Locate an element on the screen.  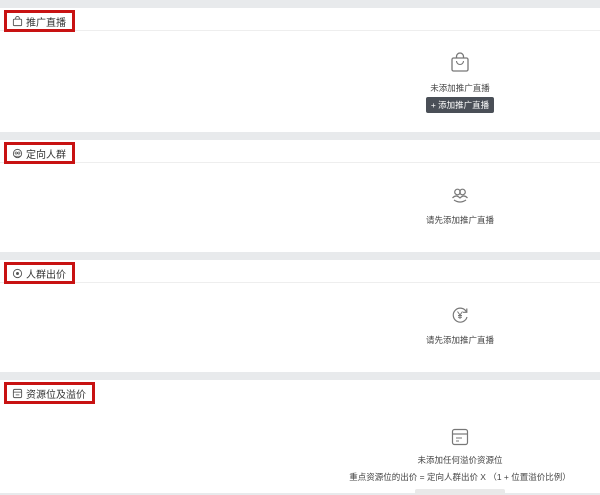
section-header: 人群出价 is located at coordinates (300, 272).